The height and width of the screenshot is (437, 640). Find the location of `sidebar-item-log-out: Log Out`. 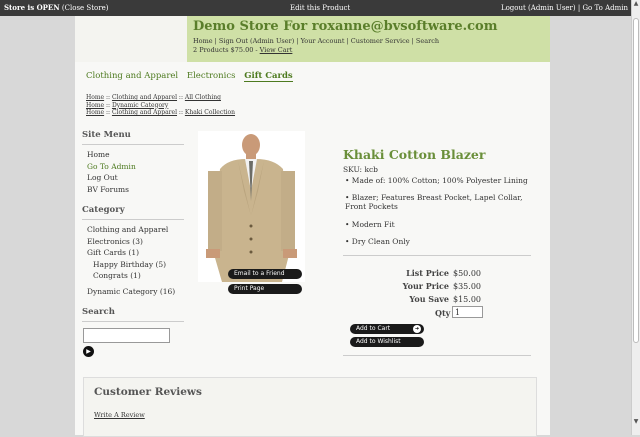

sidebar-item-log-out: Log Out is located at coordinates (133, 178).